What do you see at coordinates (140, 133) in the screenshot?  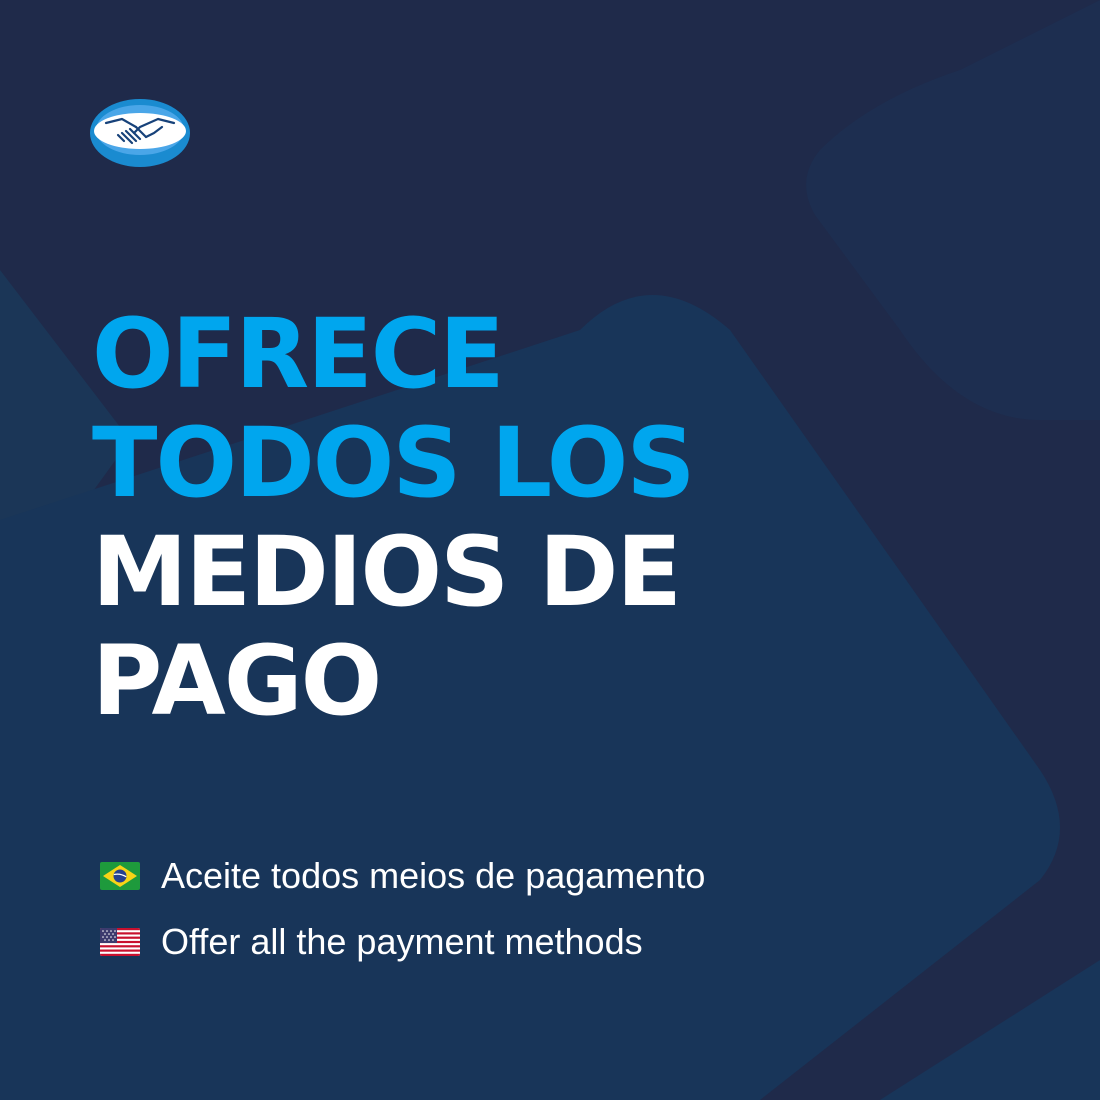 I see `mercado-pago-handshake-logo` at bounding box center [140, 133].